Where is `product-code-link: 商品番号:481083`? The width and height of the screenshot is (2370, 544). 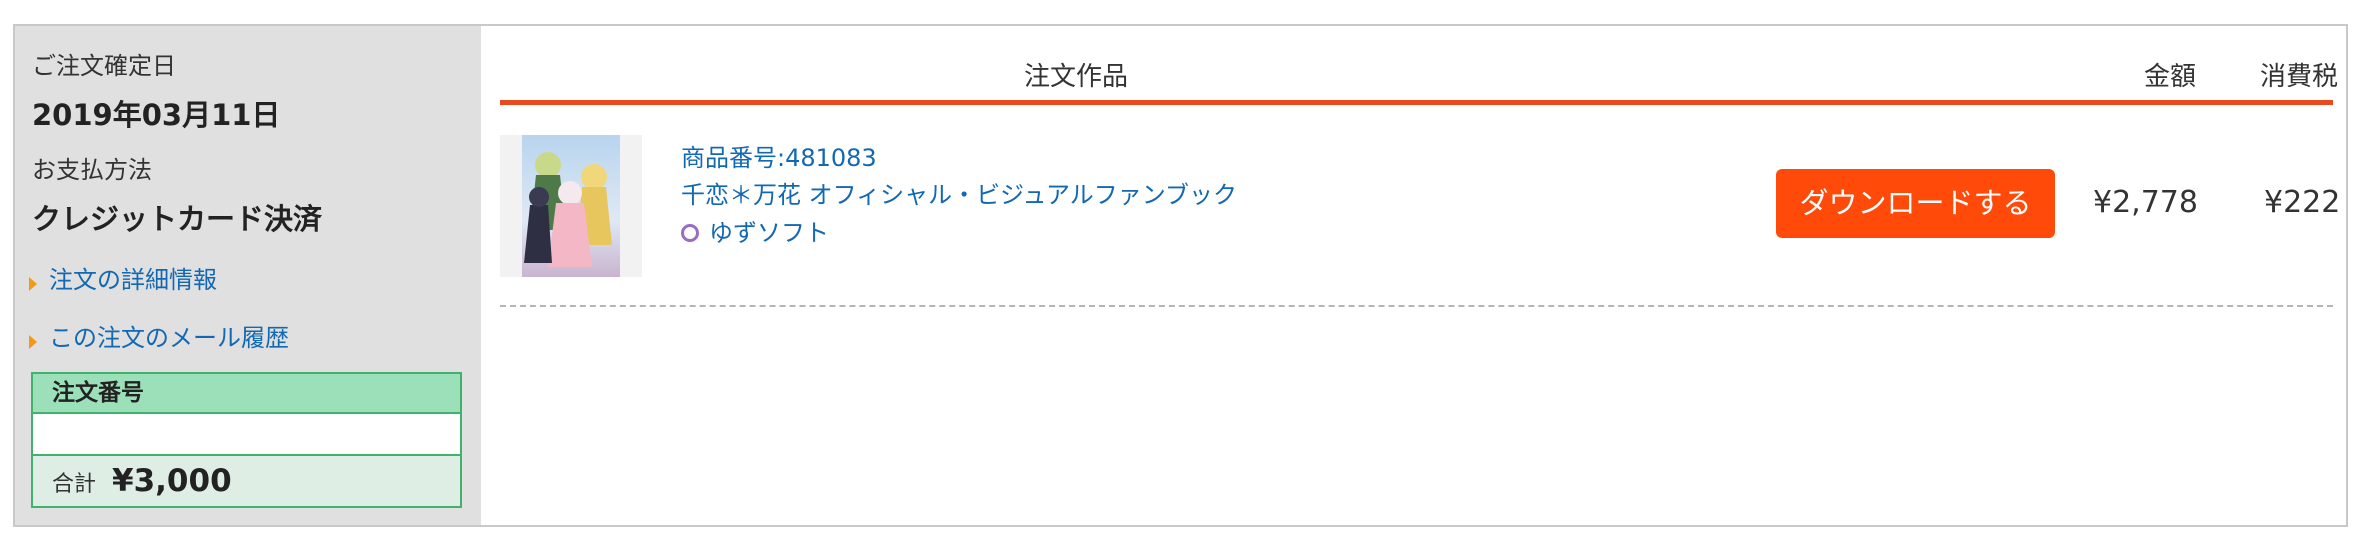
product-code-link: 商品番号:481083 is located at coordinates (779, 155).